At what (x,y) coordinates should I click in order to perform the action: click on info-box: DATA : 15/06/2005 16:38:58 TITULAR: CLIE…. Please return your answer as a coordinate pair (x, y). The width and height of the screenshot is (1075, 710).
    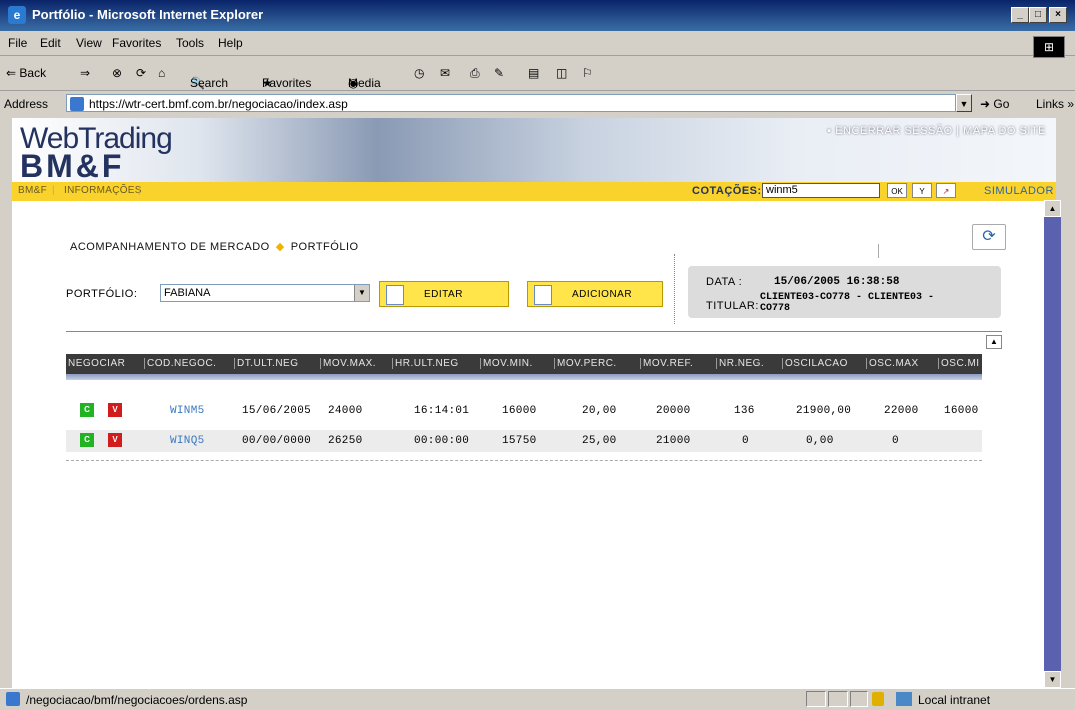
    Looking at the image, I should click on (844, 292).